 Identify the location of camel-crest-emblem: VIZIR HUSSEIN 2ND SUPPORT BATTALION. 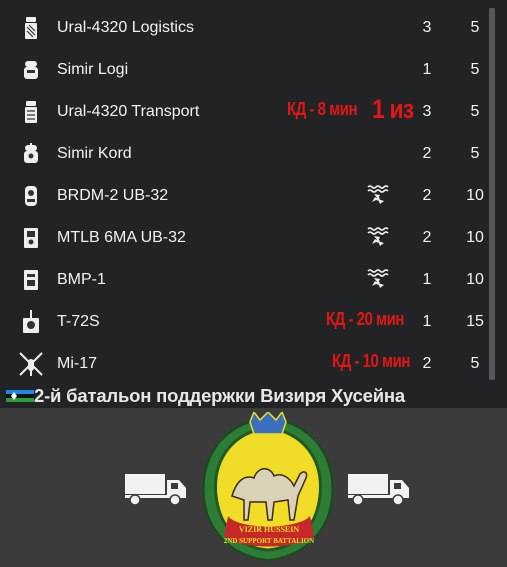
(268, 487).